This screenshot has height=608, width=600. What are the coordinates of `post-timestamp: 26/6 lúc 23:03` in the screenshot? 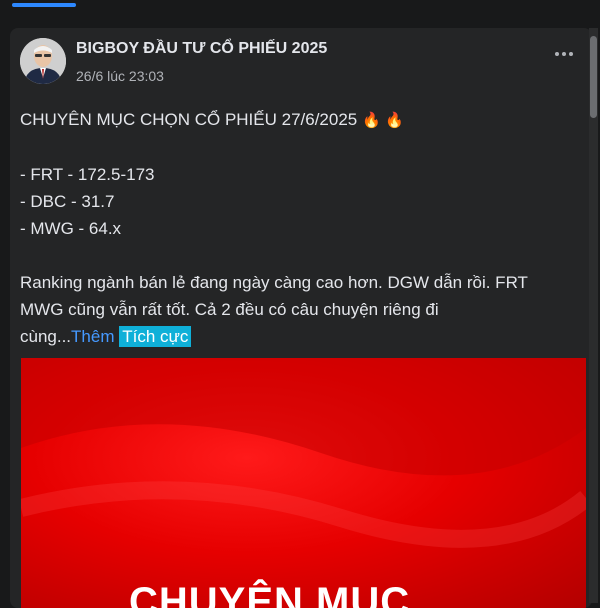 It's located at (120, 76).